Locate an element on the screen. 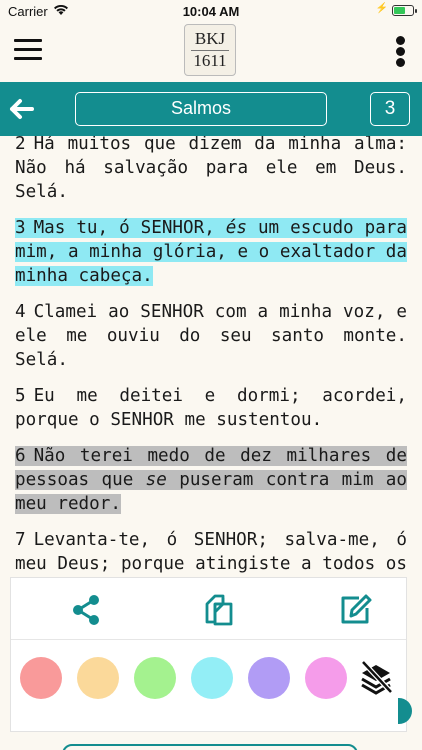 The width and height of the screenshot is (422, 750). charging-icon: ⚡ is located at coordinates (381, 8).